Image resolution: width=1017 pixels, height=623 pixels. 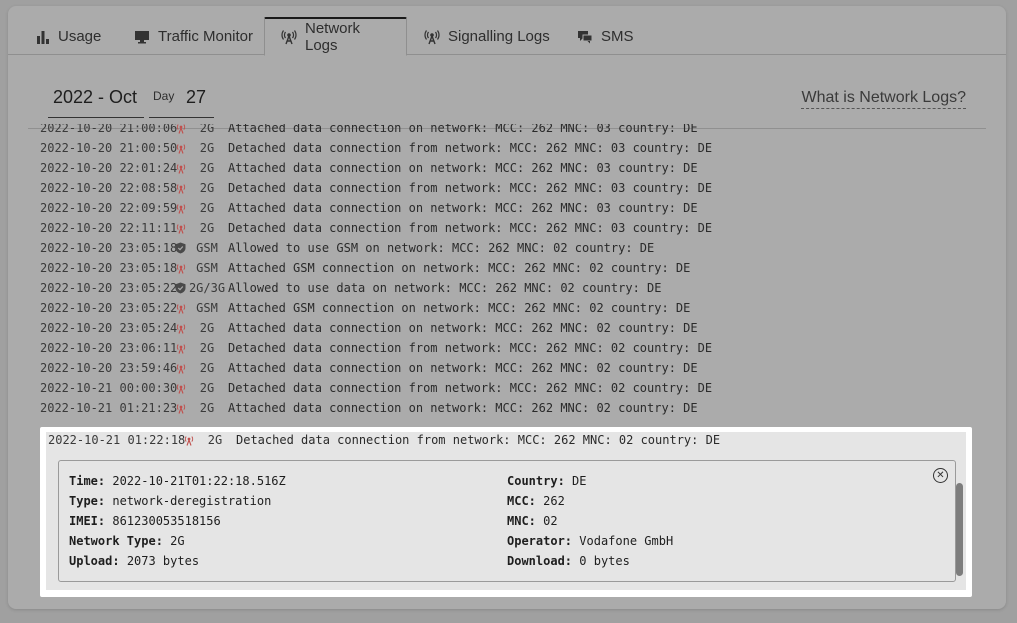 I want to click on log-network-type: 2G/3G, so click(x=207, y=288).